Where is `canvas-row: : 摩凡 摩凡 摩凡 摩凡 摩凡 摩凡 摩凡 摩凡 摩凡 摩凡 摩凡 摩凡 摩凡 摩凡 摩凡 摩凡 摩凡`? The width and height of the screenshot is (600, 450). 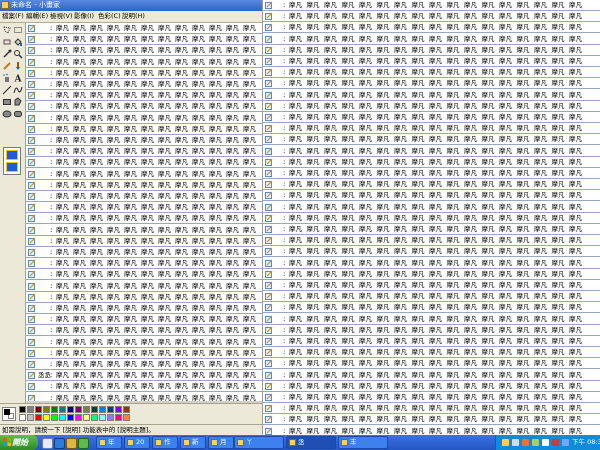
canvas-row: : 摩凡 摩凡 摩凡 摩凡 摩凡 摩凡 摩凡 摩凡 摩凡 摩凡 摩凡 摩凡 摩凡 摩凡 摩凡 摩凡 摩凡 is located at coordinates (431, 218).